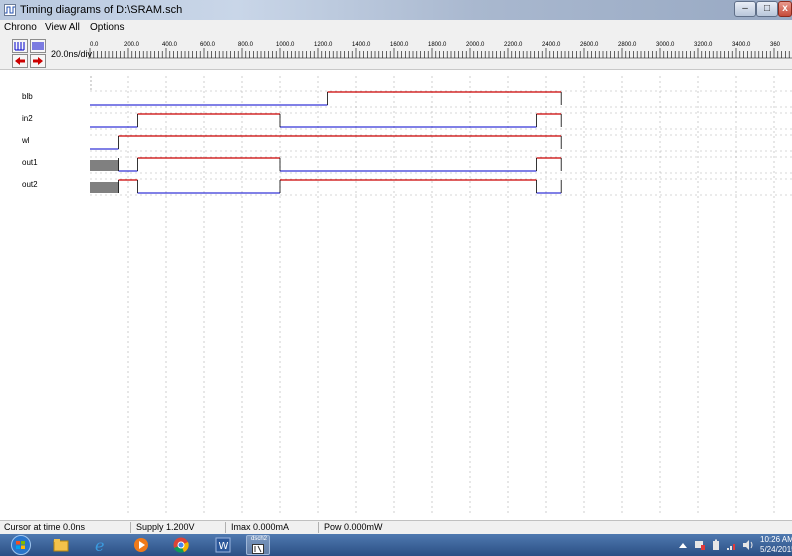 The image size is (792, 556). I want to click on time-scale-label: 20.0ns/div, so click(72, 54).